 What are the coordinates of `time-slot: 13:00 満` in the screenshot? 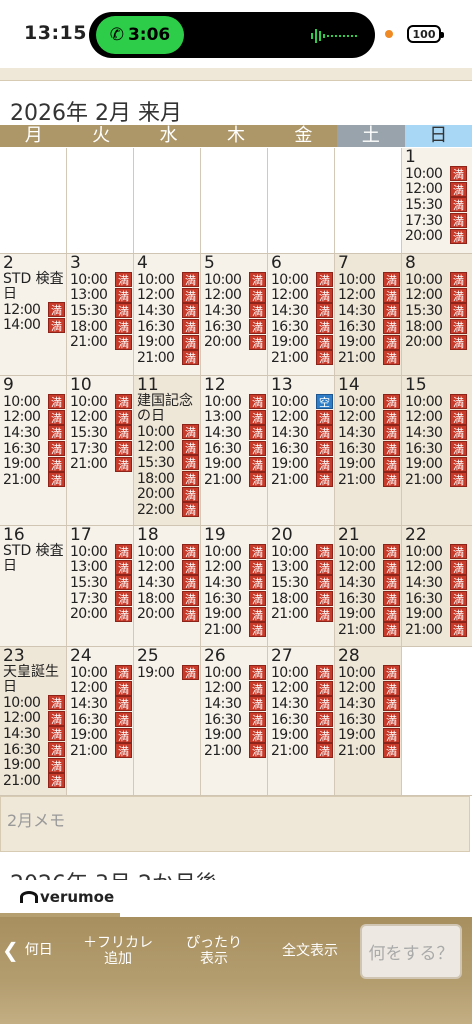 It's located at (101, 295).